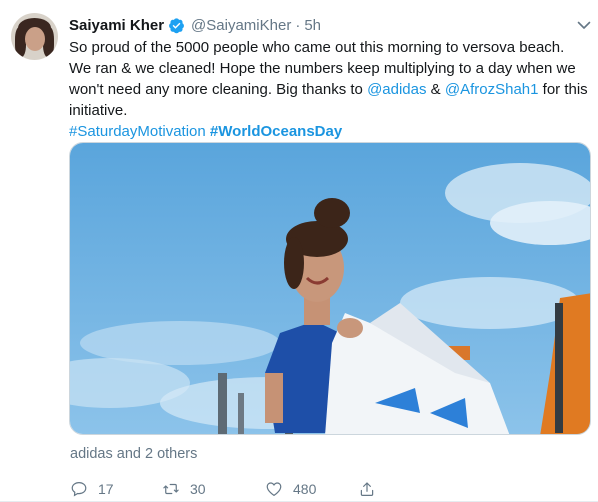 The image size is (598, 502). What do you see at coordinates (492, 89) in the screenshot?
I see `mention-afrozshah1: @AfrozShah1` at bounding box center [492, 89].